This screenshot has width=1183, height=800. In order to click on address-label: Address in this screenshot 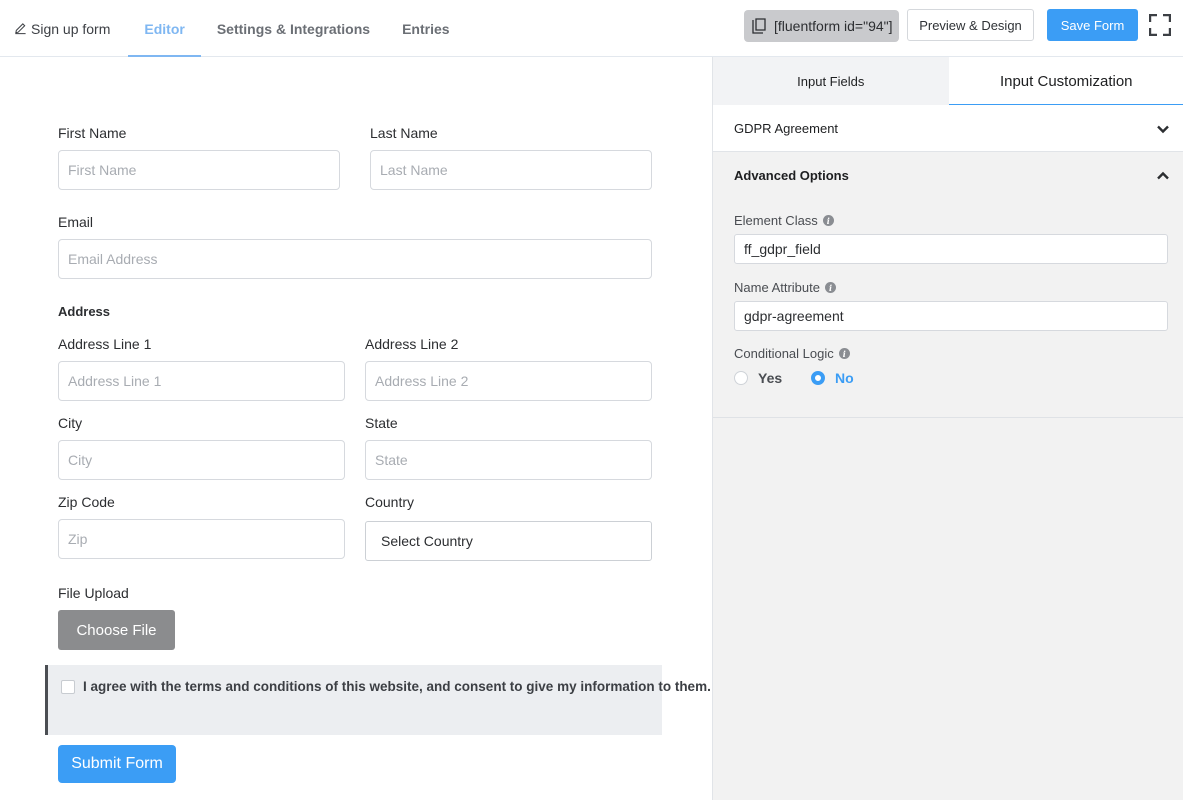, I will do `click(84, 311)`.